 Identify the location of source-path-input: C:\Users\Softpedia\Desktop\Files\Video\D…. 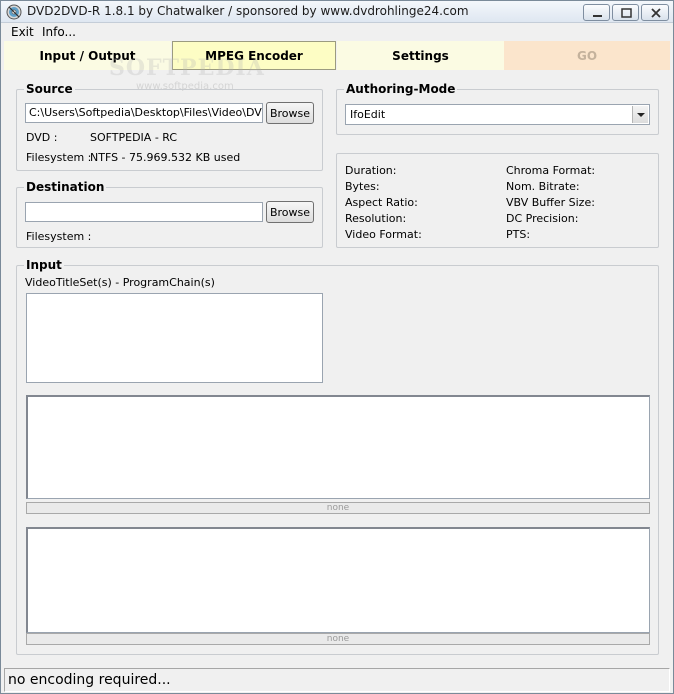
(144, 113).